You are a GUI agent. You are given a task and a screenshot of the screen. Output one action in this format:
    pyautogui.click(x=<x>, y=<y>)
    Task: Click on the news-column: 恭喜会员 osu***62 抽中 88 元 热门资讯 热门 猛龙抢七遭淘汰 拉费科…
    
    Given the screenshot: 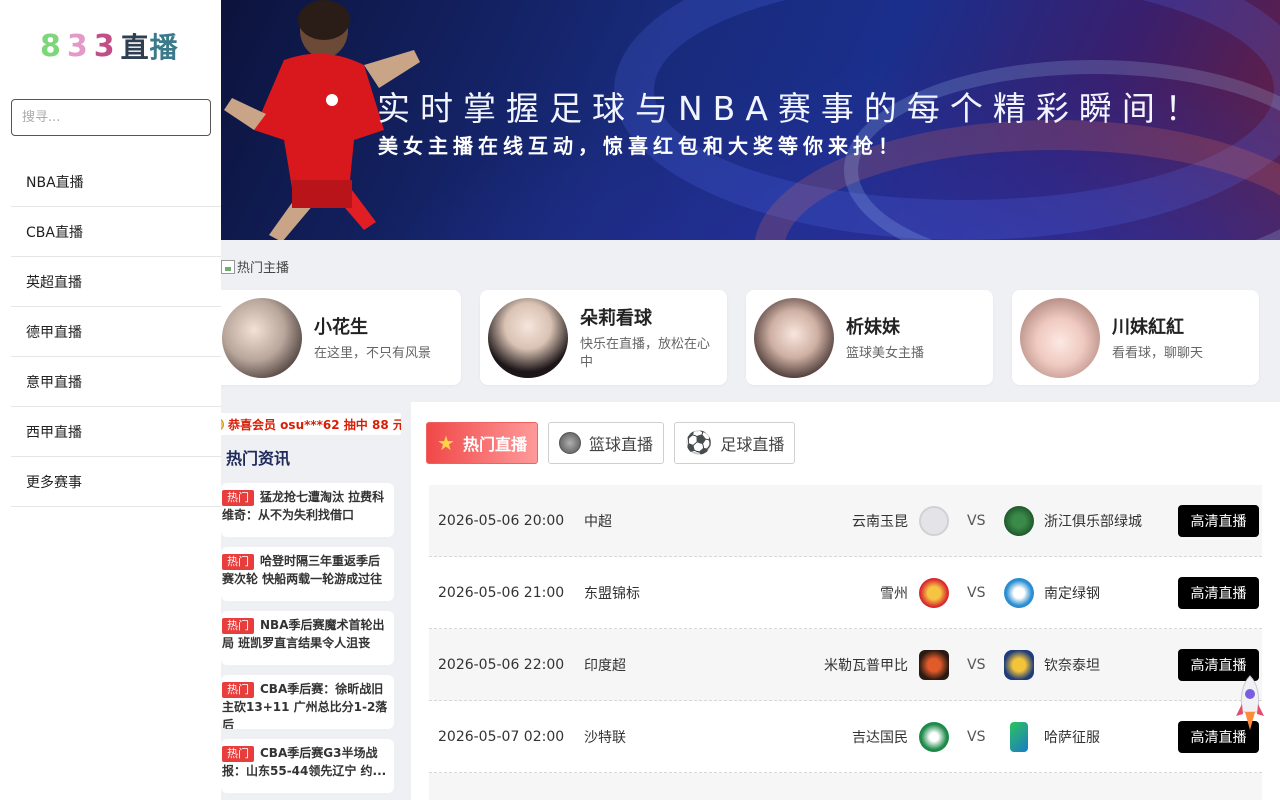 What is the action you would take?
    pyautogui.click(x=306, y=601)
    